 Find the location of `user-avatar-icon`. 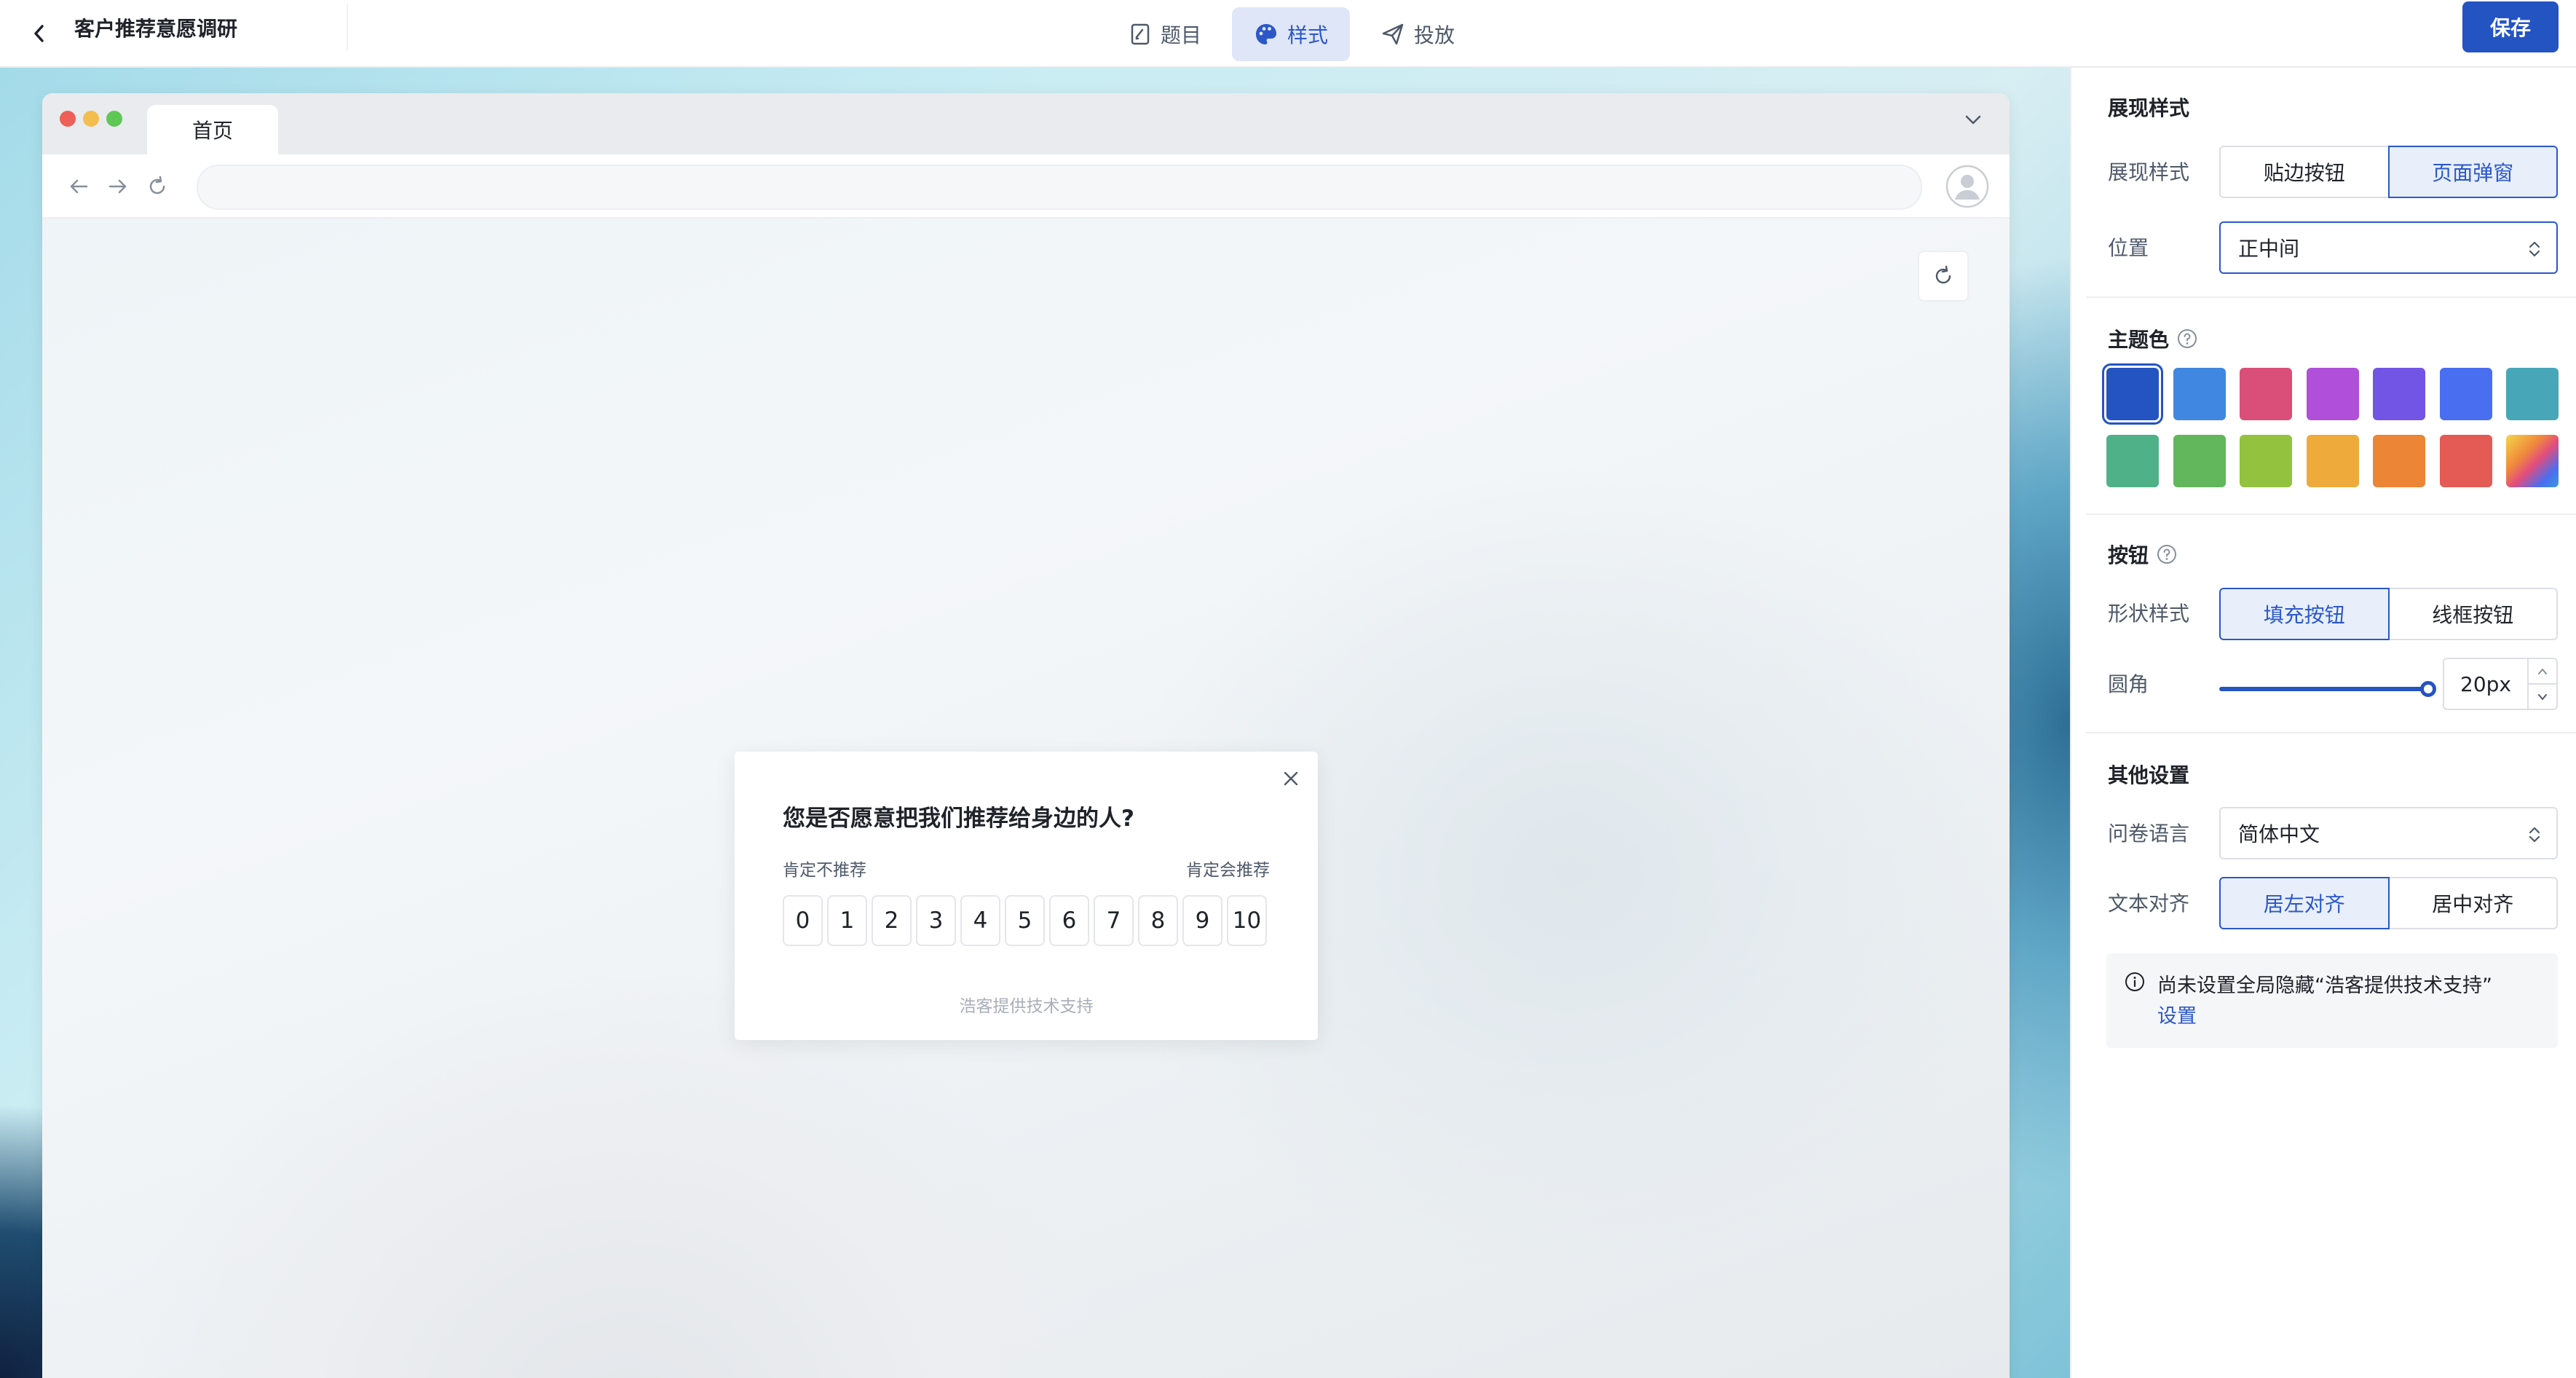

user-avatar-icon is located at coordinates (1967, 187).